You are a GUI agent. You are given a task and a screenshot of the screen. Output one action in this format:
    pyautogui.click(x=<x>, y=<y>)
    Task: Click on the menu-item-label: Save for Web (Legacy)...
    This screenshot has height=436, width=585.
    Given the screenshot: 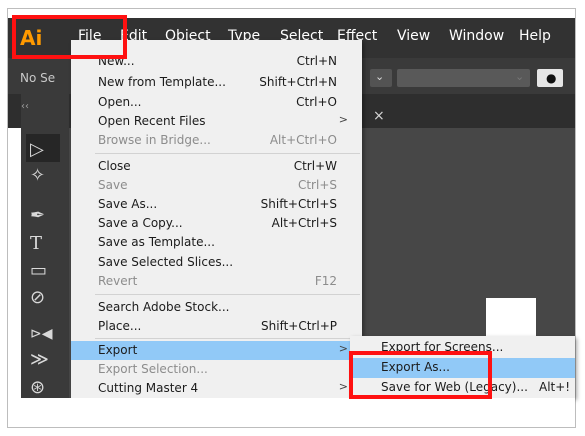 What is the action you would take?
    pyautogui.click(x=454, y=387)
    